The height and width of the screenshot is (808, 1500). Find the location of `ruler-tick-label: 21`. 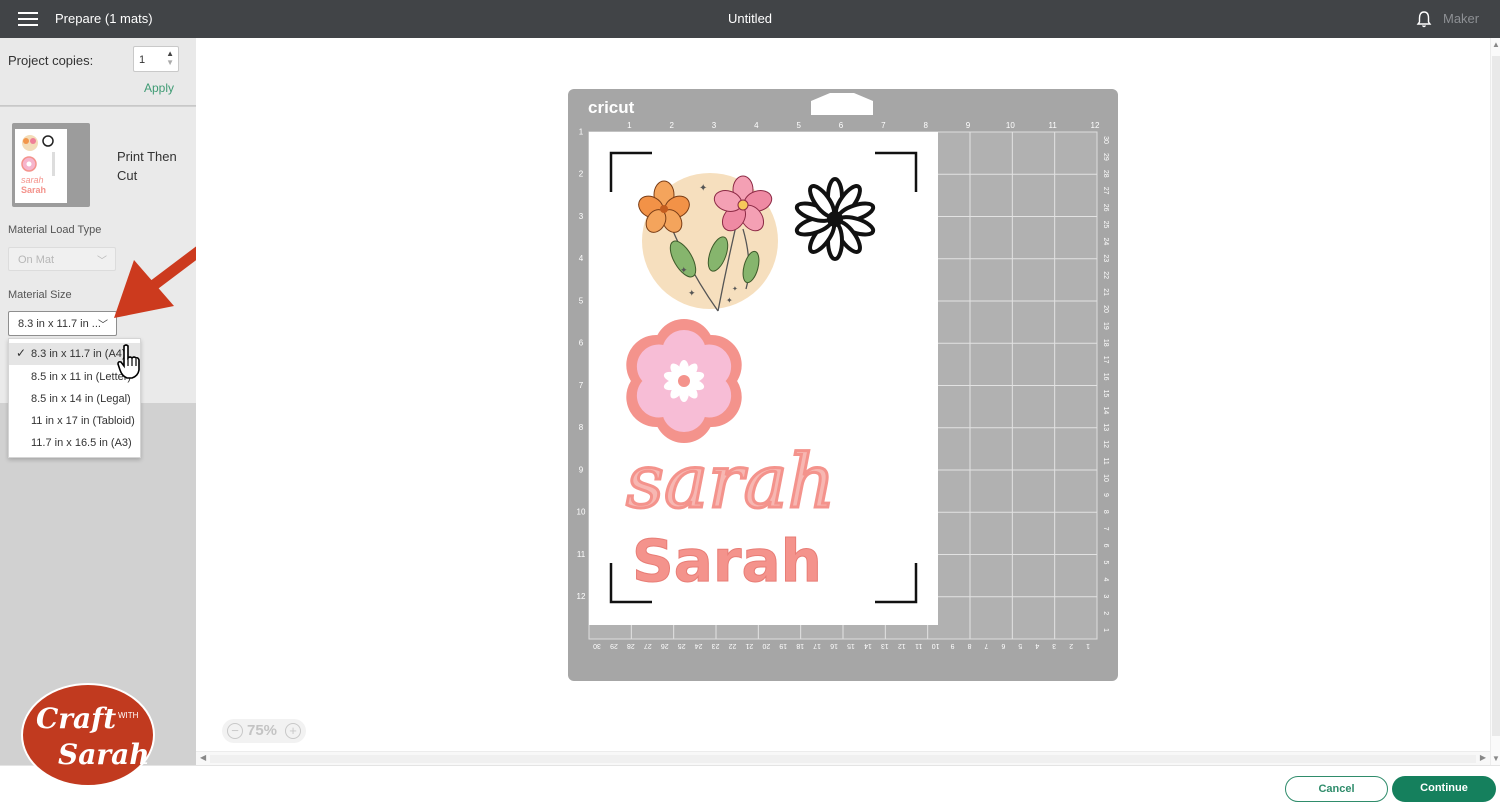

ruler-tick-label: 21 is located at coordinates (1105, 292).